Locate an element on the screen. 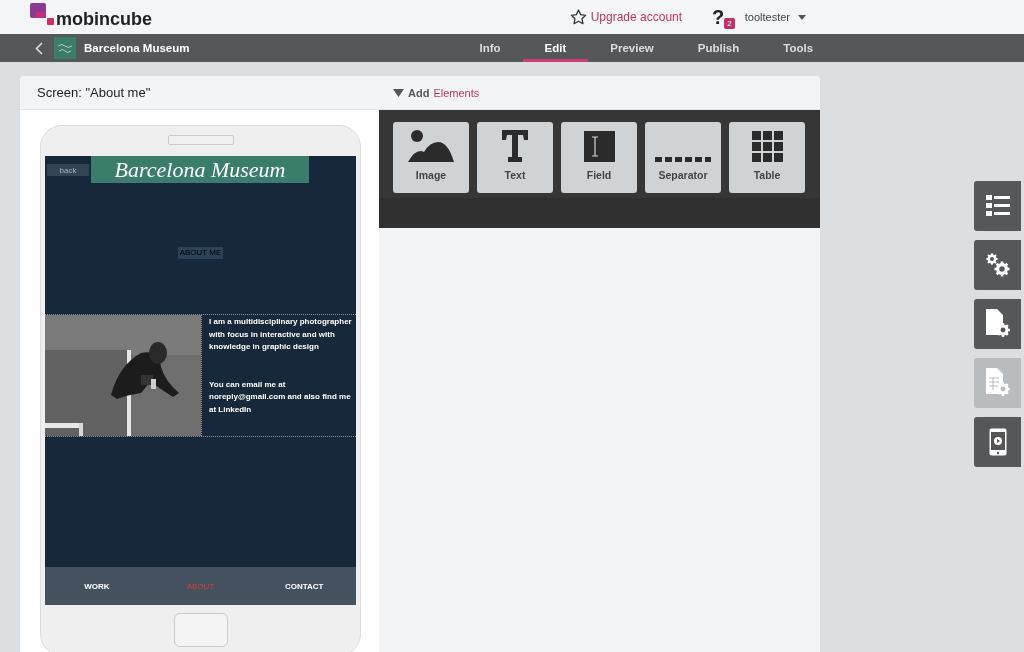  upgrade-link: Upgrade account is located at coordinates (636, 17).